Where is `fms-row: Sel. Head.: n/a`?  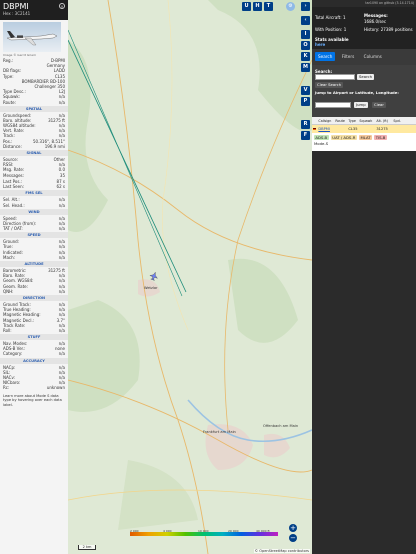 fms-row: Sel. Head.: n/a is located at coordinates (34, 205).